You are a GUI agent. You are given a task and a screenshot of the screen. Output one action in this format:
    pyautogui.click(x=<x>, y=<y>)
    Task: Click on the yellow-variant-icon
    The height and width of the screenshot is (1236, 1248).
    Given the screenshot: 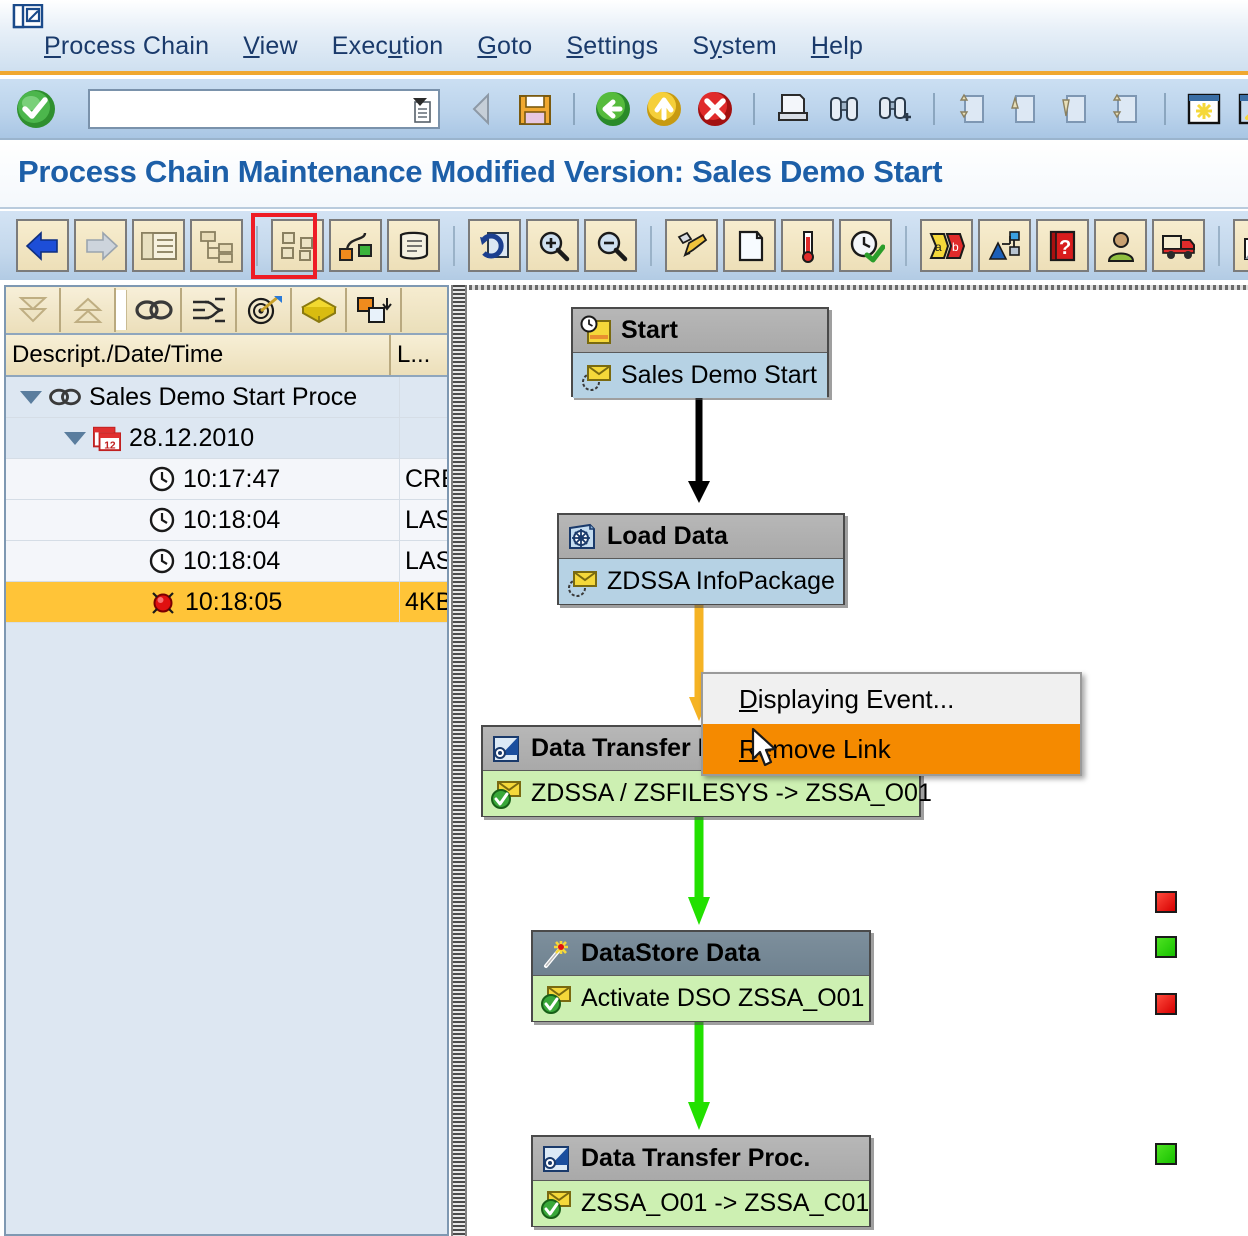 What is the action you would take?
    pyautogui.click(x=596, y=376)
    